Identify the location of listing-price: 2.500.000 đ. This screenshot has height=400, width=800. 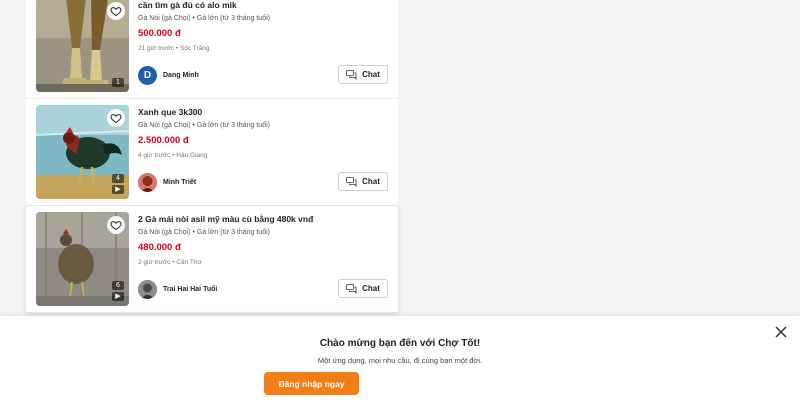
(163, 140).